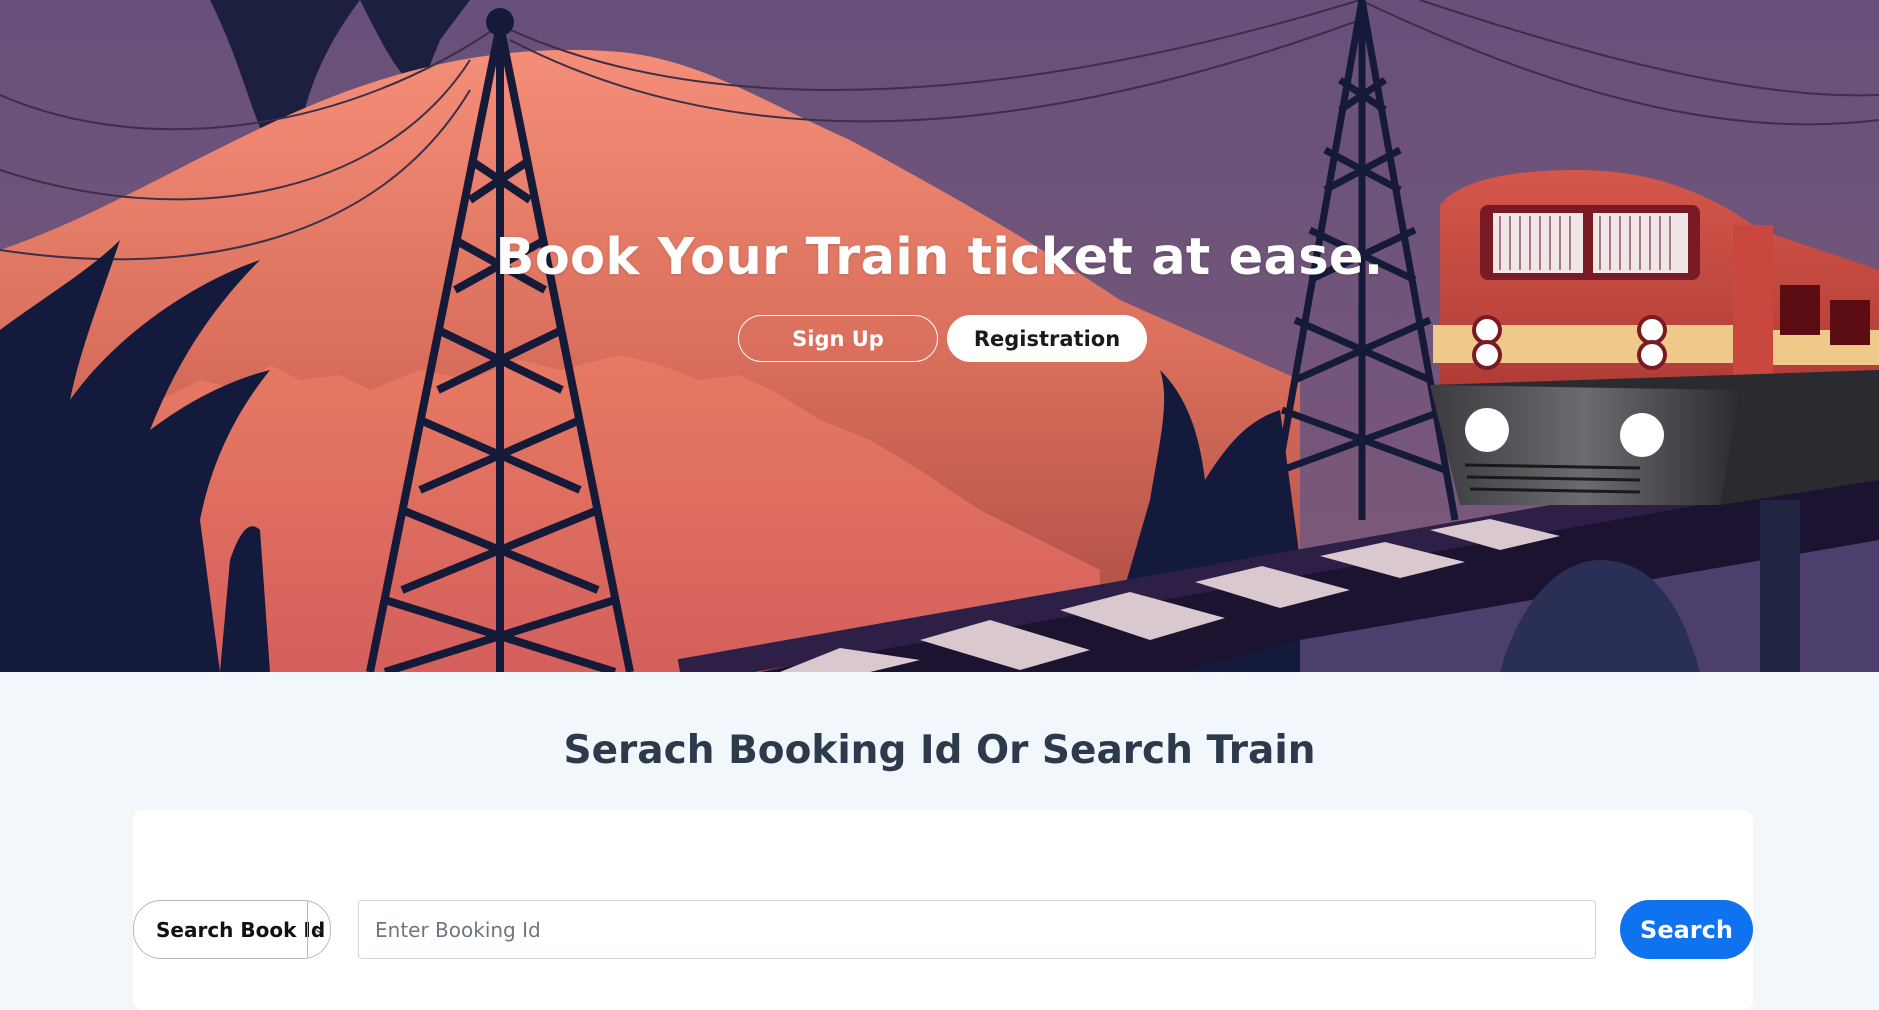 The height and width of the screenshot is (1010, 1879). I want to click on search-button: Search, so click(1686, 929).